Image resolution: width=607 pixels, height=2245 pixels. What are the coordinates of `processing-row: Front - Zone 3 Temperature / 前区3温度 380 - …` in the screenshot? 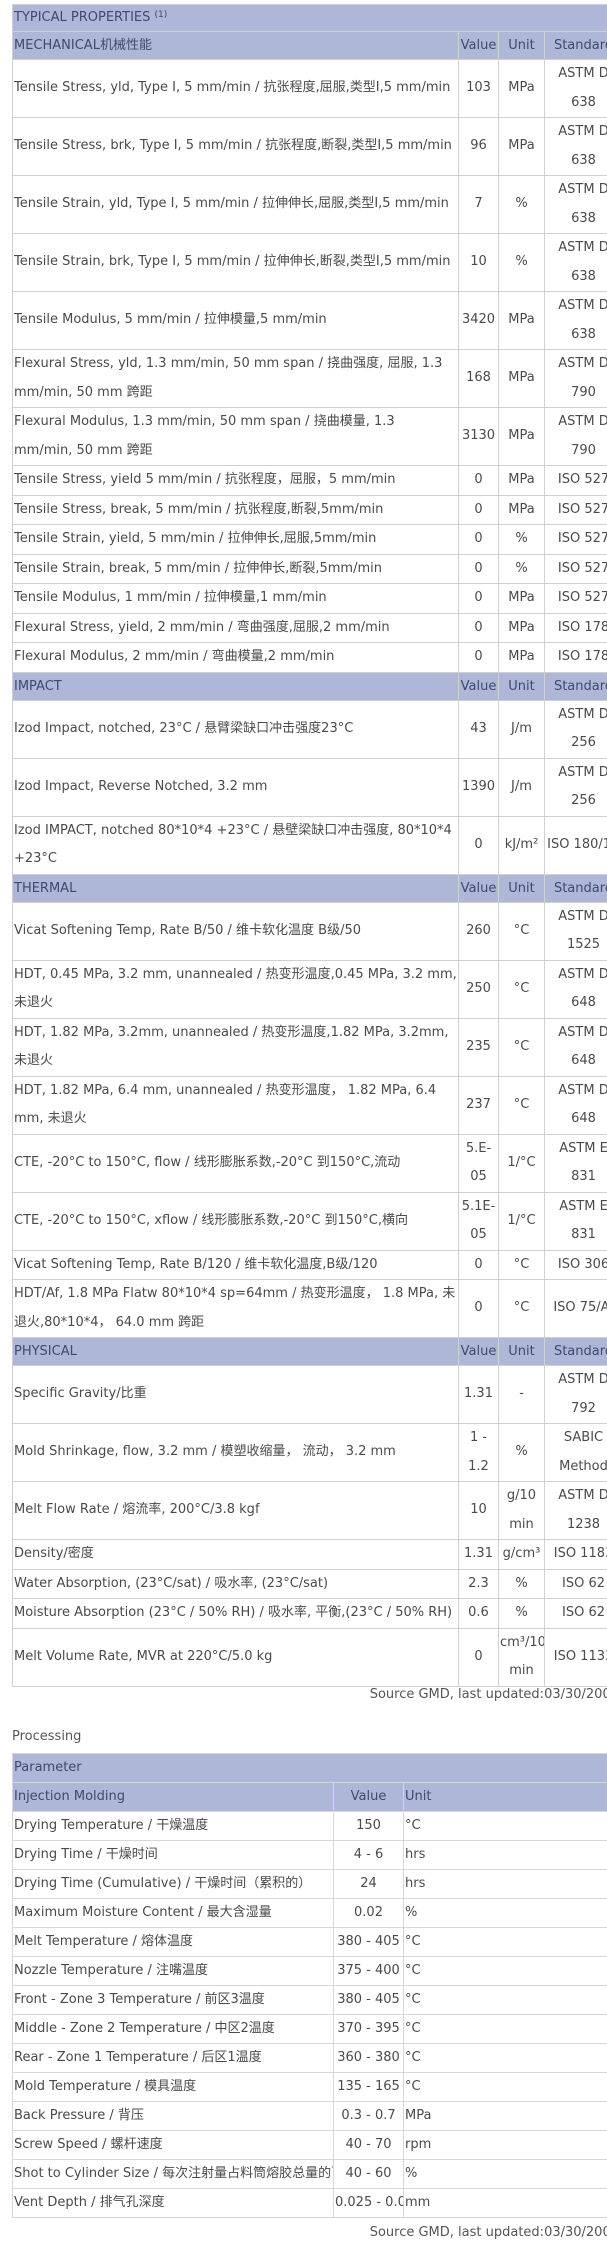 It's located at (309, 2000).